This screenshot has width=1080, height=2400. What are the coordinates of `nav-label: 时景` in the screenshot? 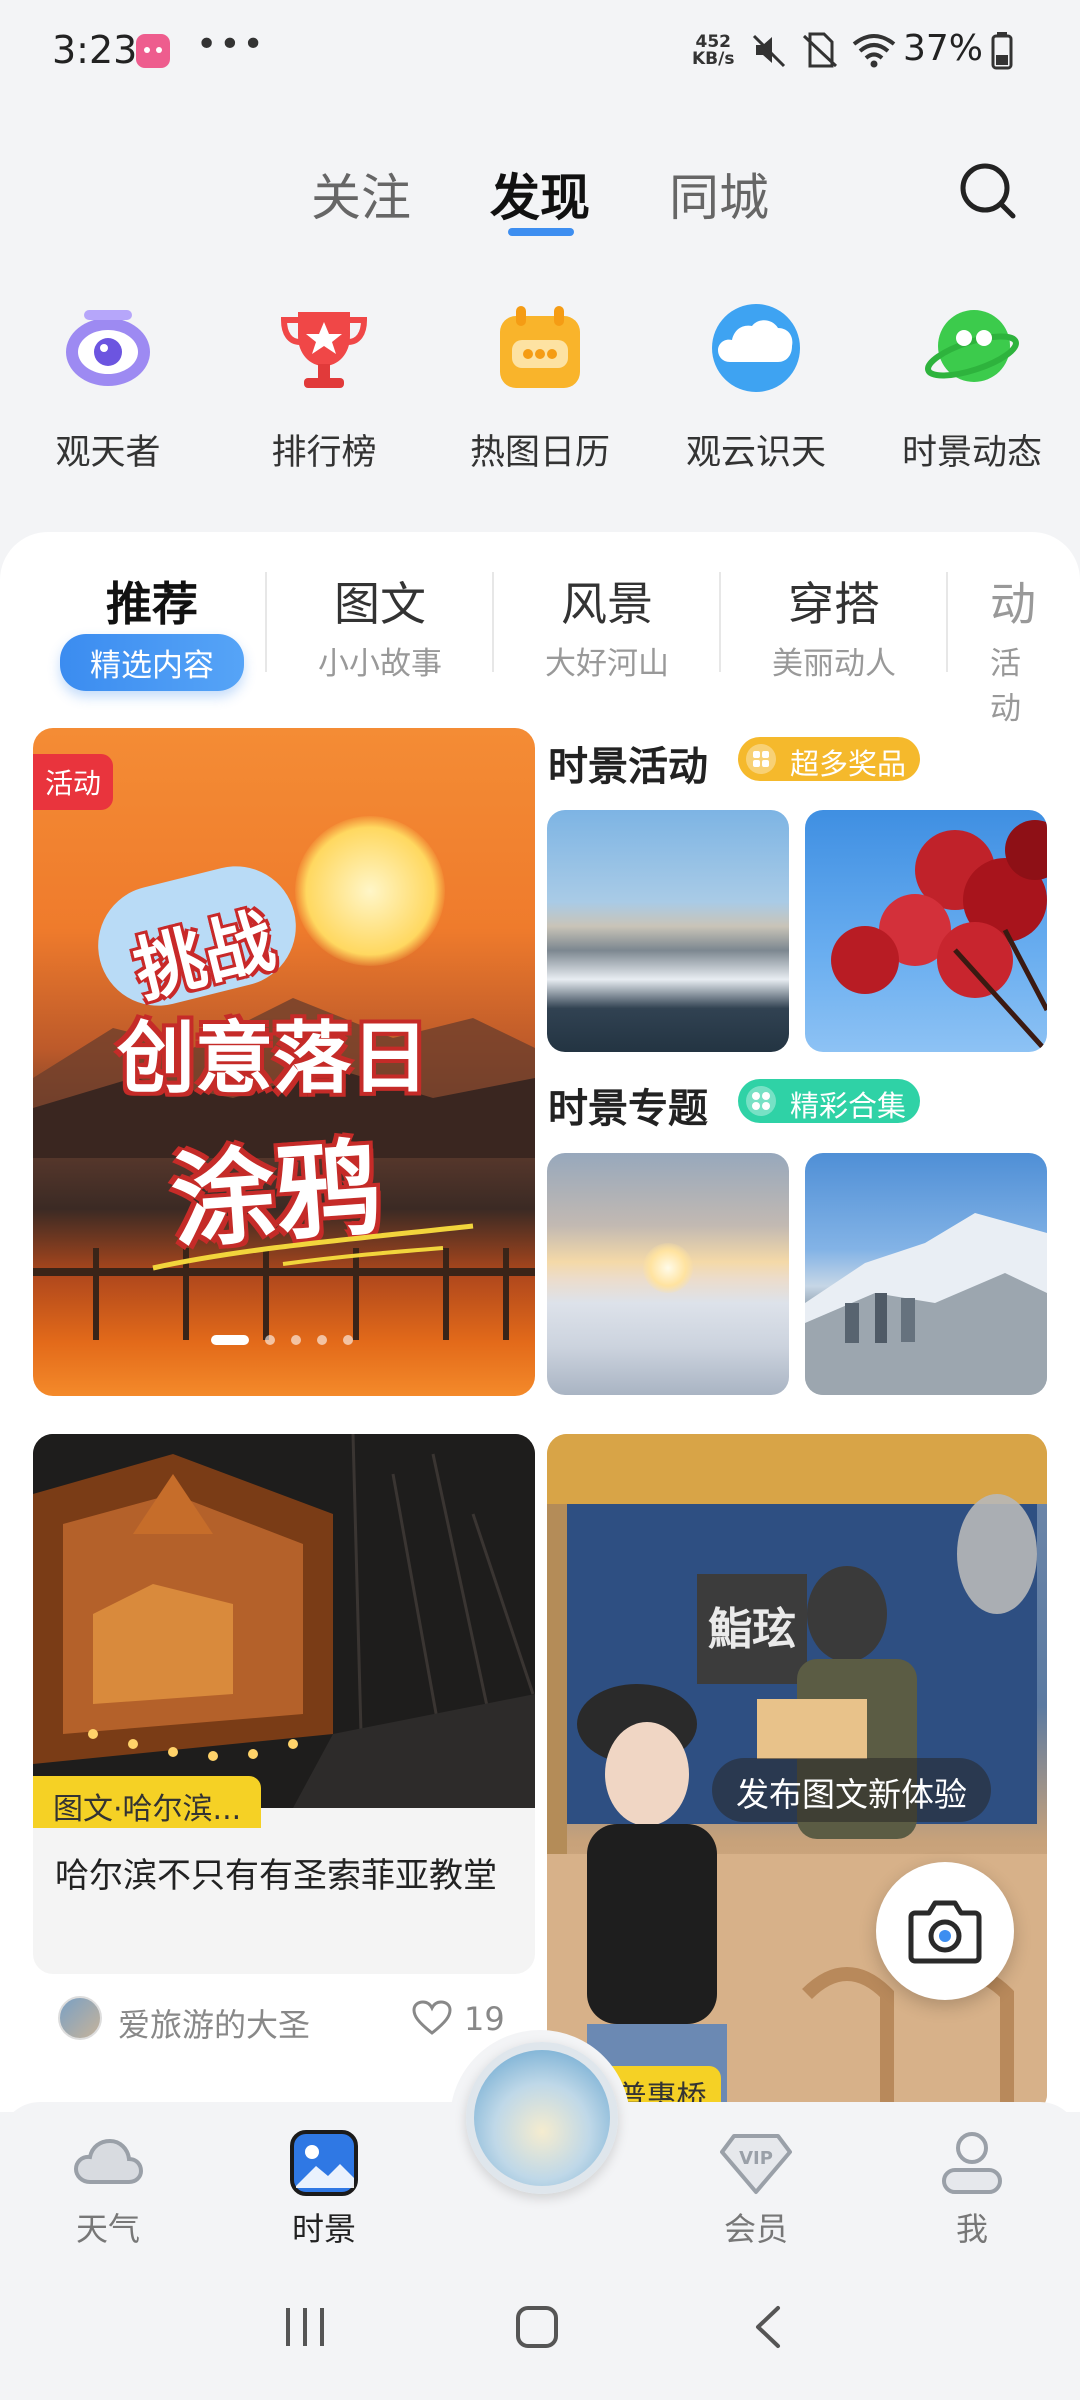 It's located at (323, 2229).